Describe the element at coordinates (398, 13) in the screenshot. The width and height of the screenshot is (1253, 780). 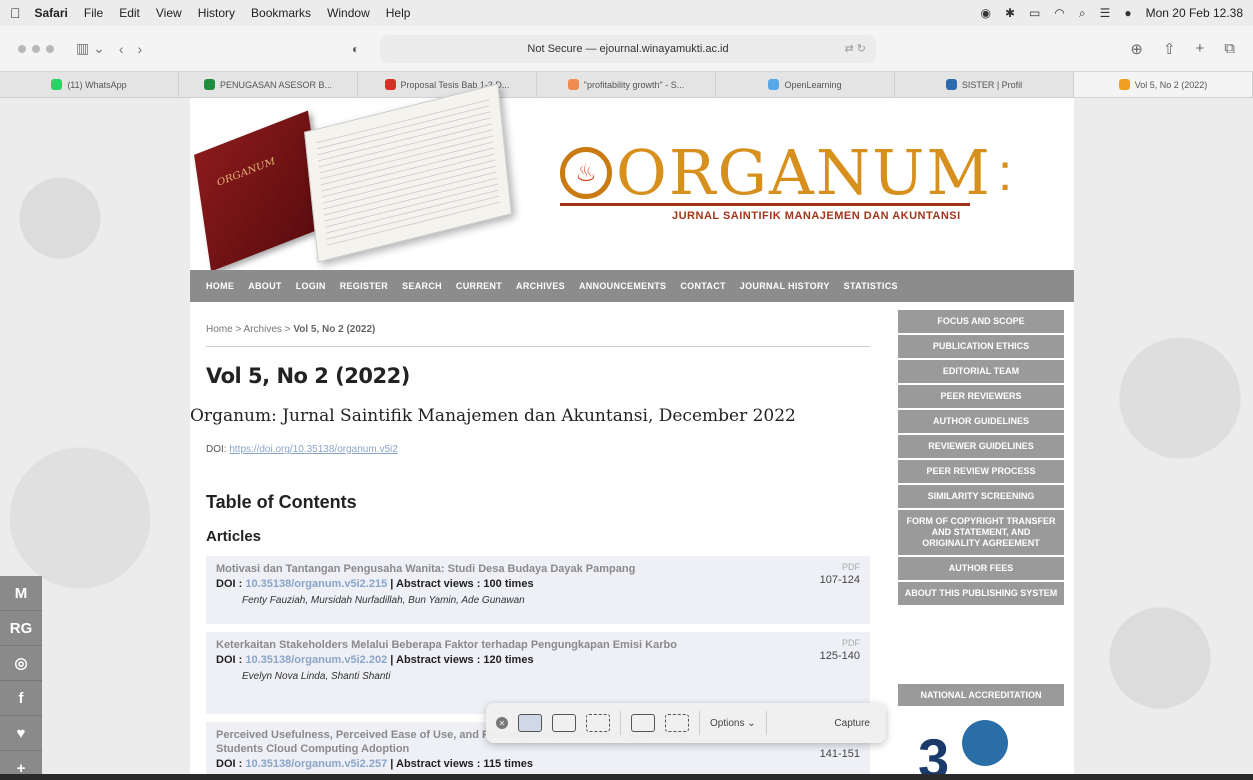
I see `menu-help: Help` at that location.